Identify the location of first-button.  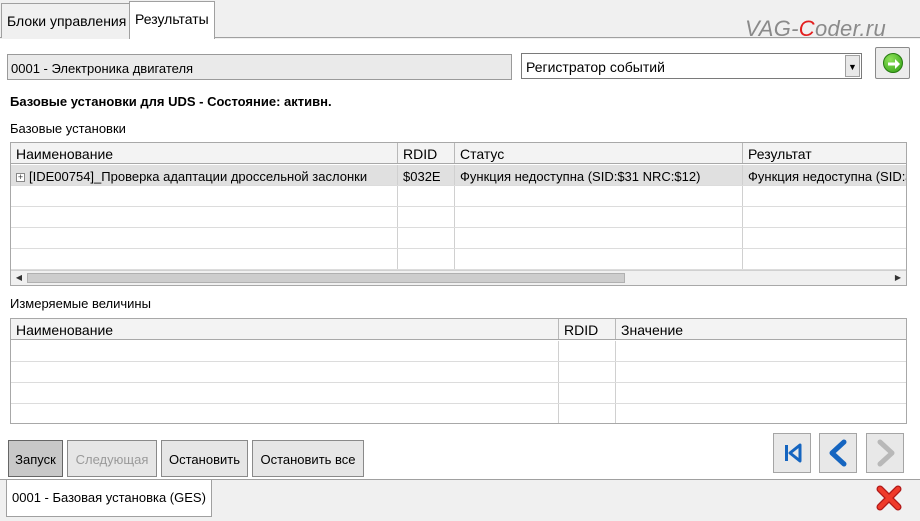
(792, 453).